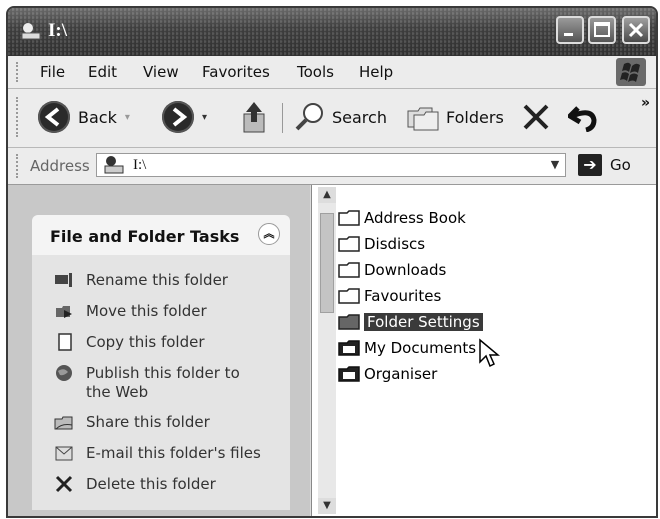  Describe the element at coordinates (64, 373) in the screenshot. I see `globe-icon` at that location.